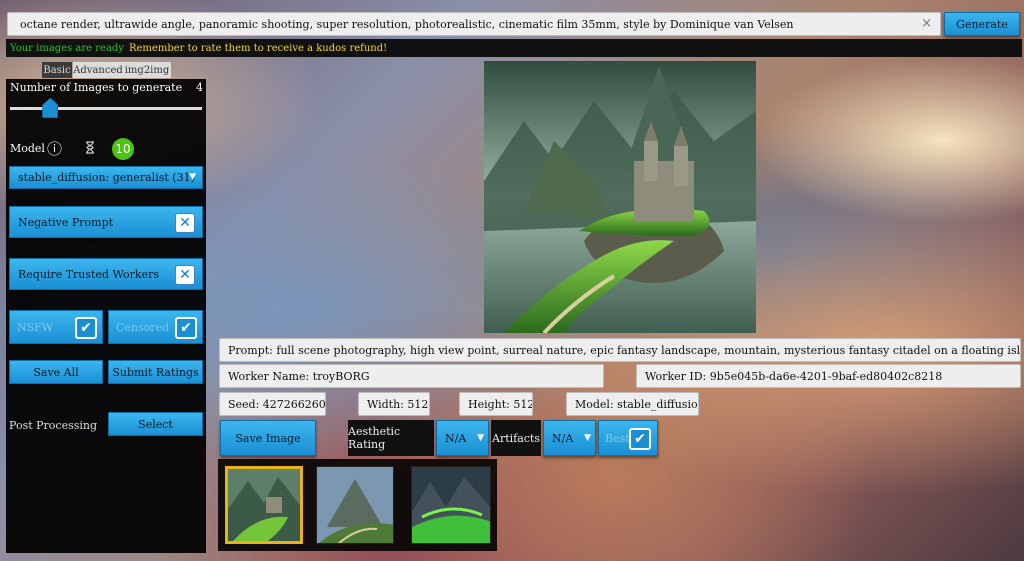  I want to click on artifacts-select: N/A ▼, so click(569, 438).